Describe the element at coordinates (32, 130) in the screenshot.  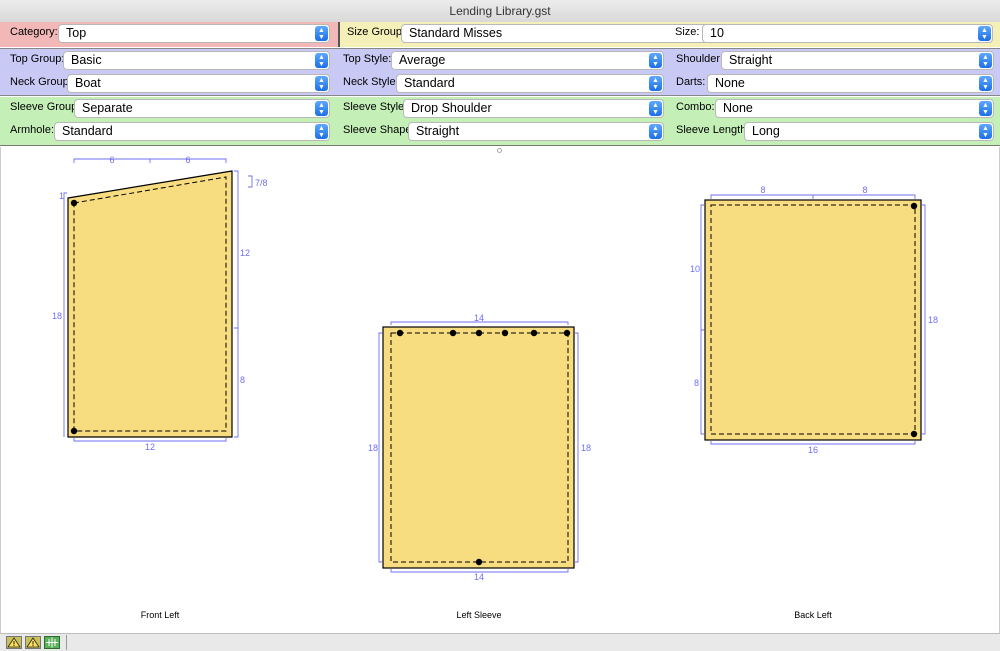
I see `armhole-label: Armhole:` at that location.